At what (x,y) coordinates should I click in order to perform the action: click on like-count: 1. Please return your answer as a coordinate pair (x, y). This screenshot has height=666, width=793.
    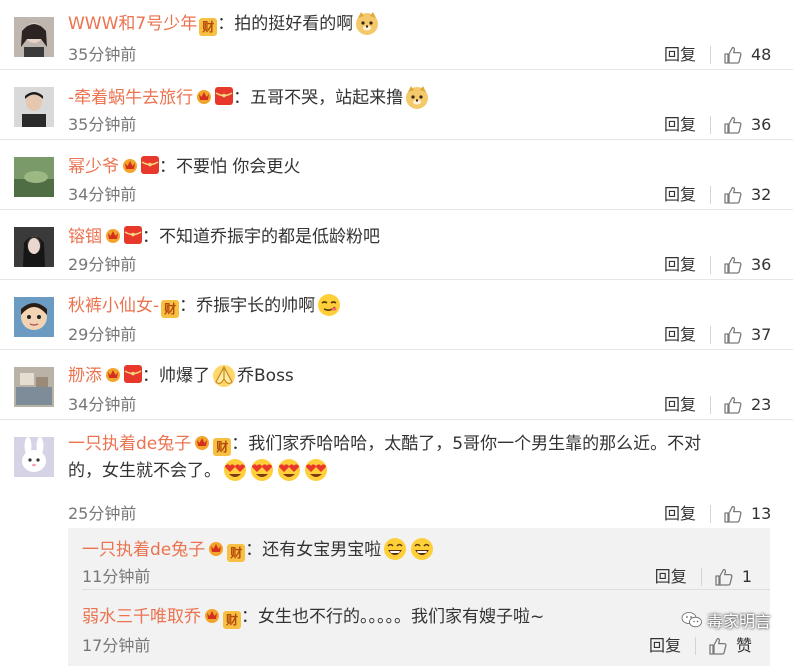
    Looking at the image, I should click on (746, 576).